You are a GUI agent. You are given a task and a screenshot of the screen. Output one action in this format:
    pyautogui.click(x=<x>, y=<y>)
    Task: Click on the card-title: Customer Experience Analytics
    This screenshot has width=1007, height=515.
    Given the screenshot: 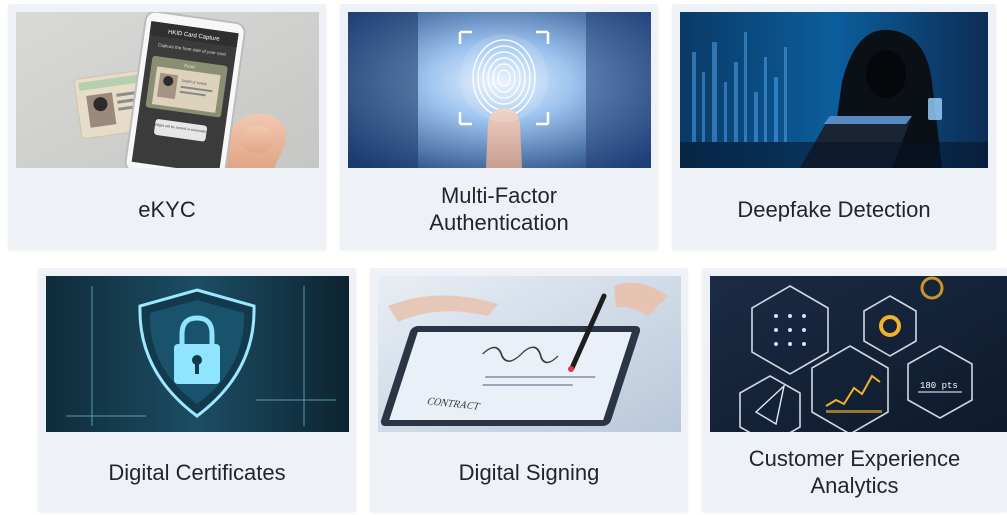 What is the action you would take?
    pyautogui.click(x=854, y=472)
    